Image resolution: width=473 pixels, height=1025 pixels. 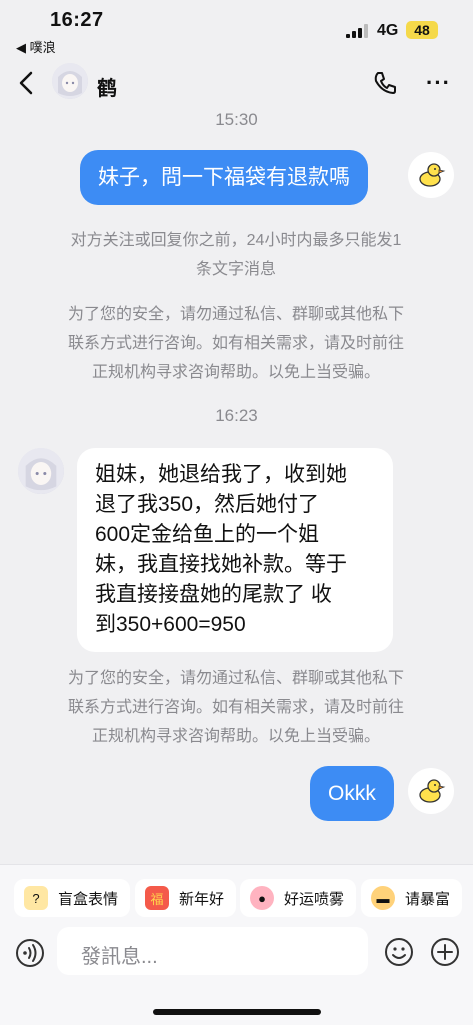 I want to click on sunglasses-icon: ▬, so click(x=383, y=898).